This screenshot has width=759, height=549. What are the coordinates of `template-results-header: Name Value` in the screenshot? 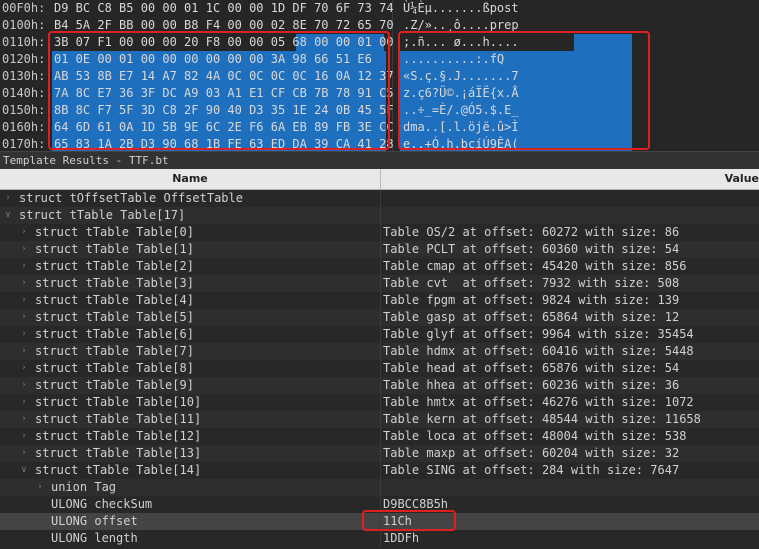 It's located at (379, 179).